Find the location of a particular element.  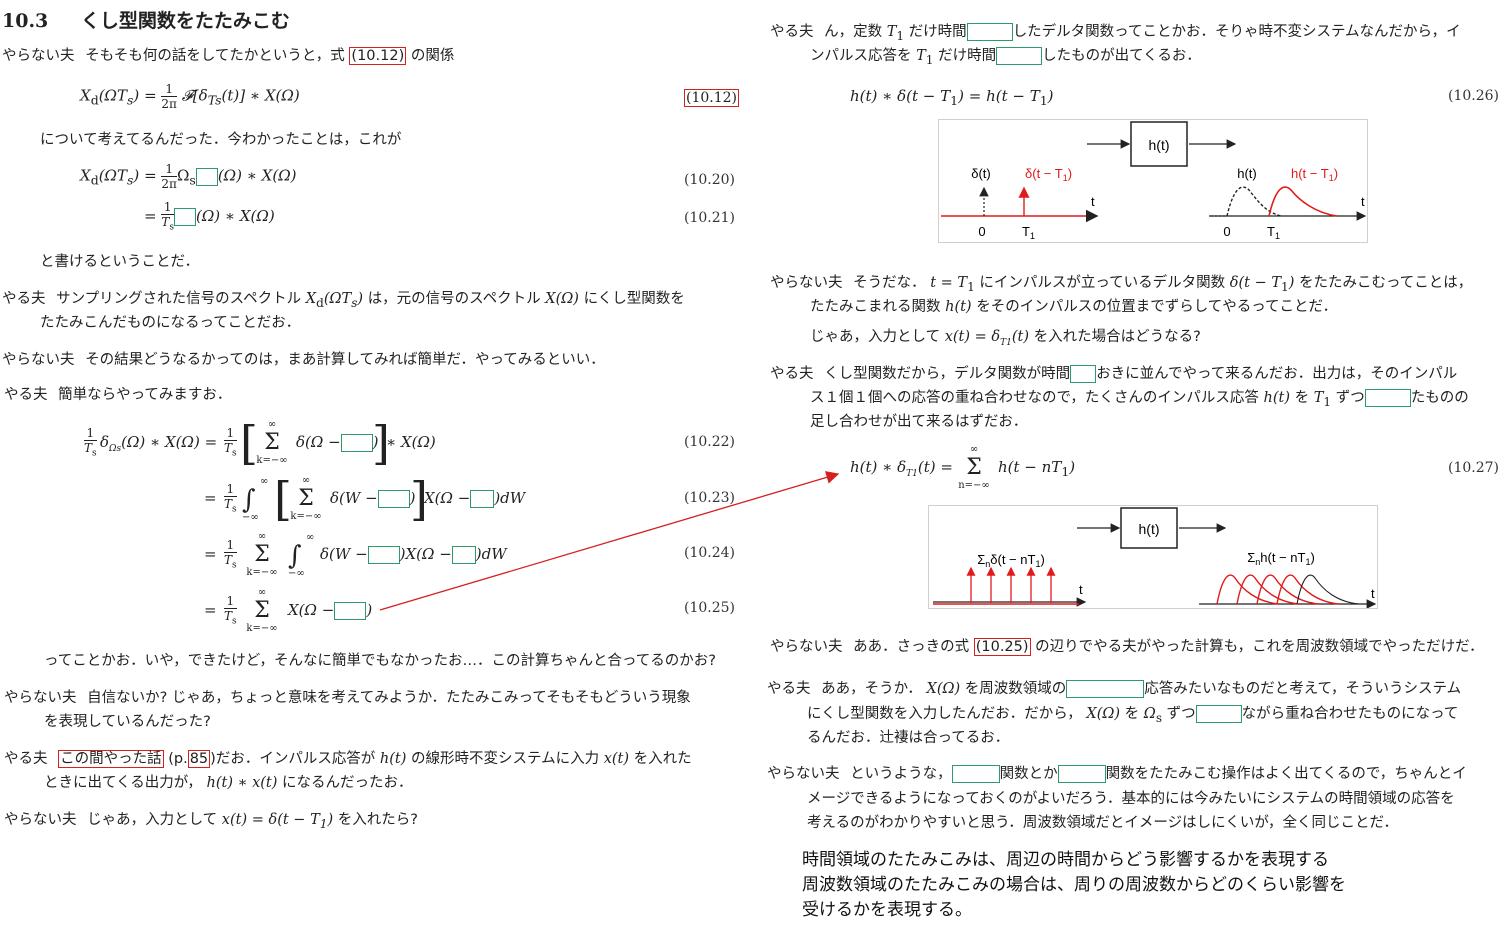

dialogue-line: やらない夫 じゃあ，入力として x(t) = δ(t − T1) を入れたら? is located at coordinates (211, 821).